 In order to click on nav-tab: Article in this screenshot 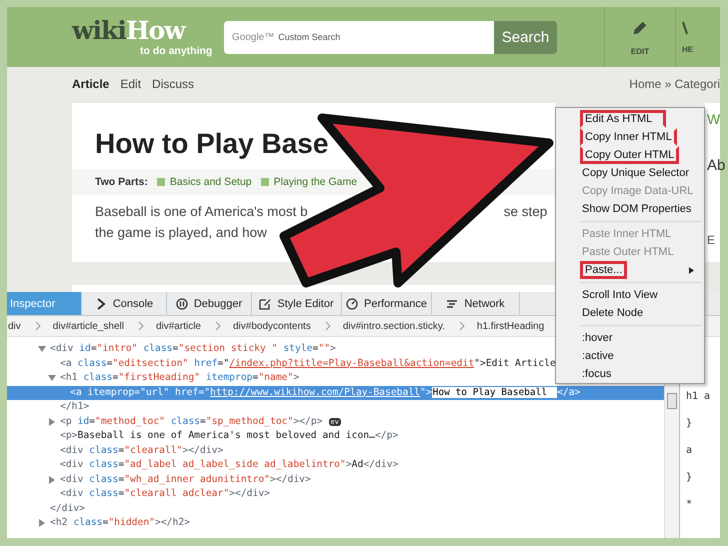, I will do `click(91, 83)`.